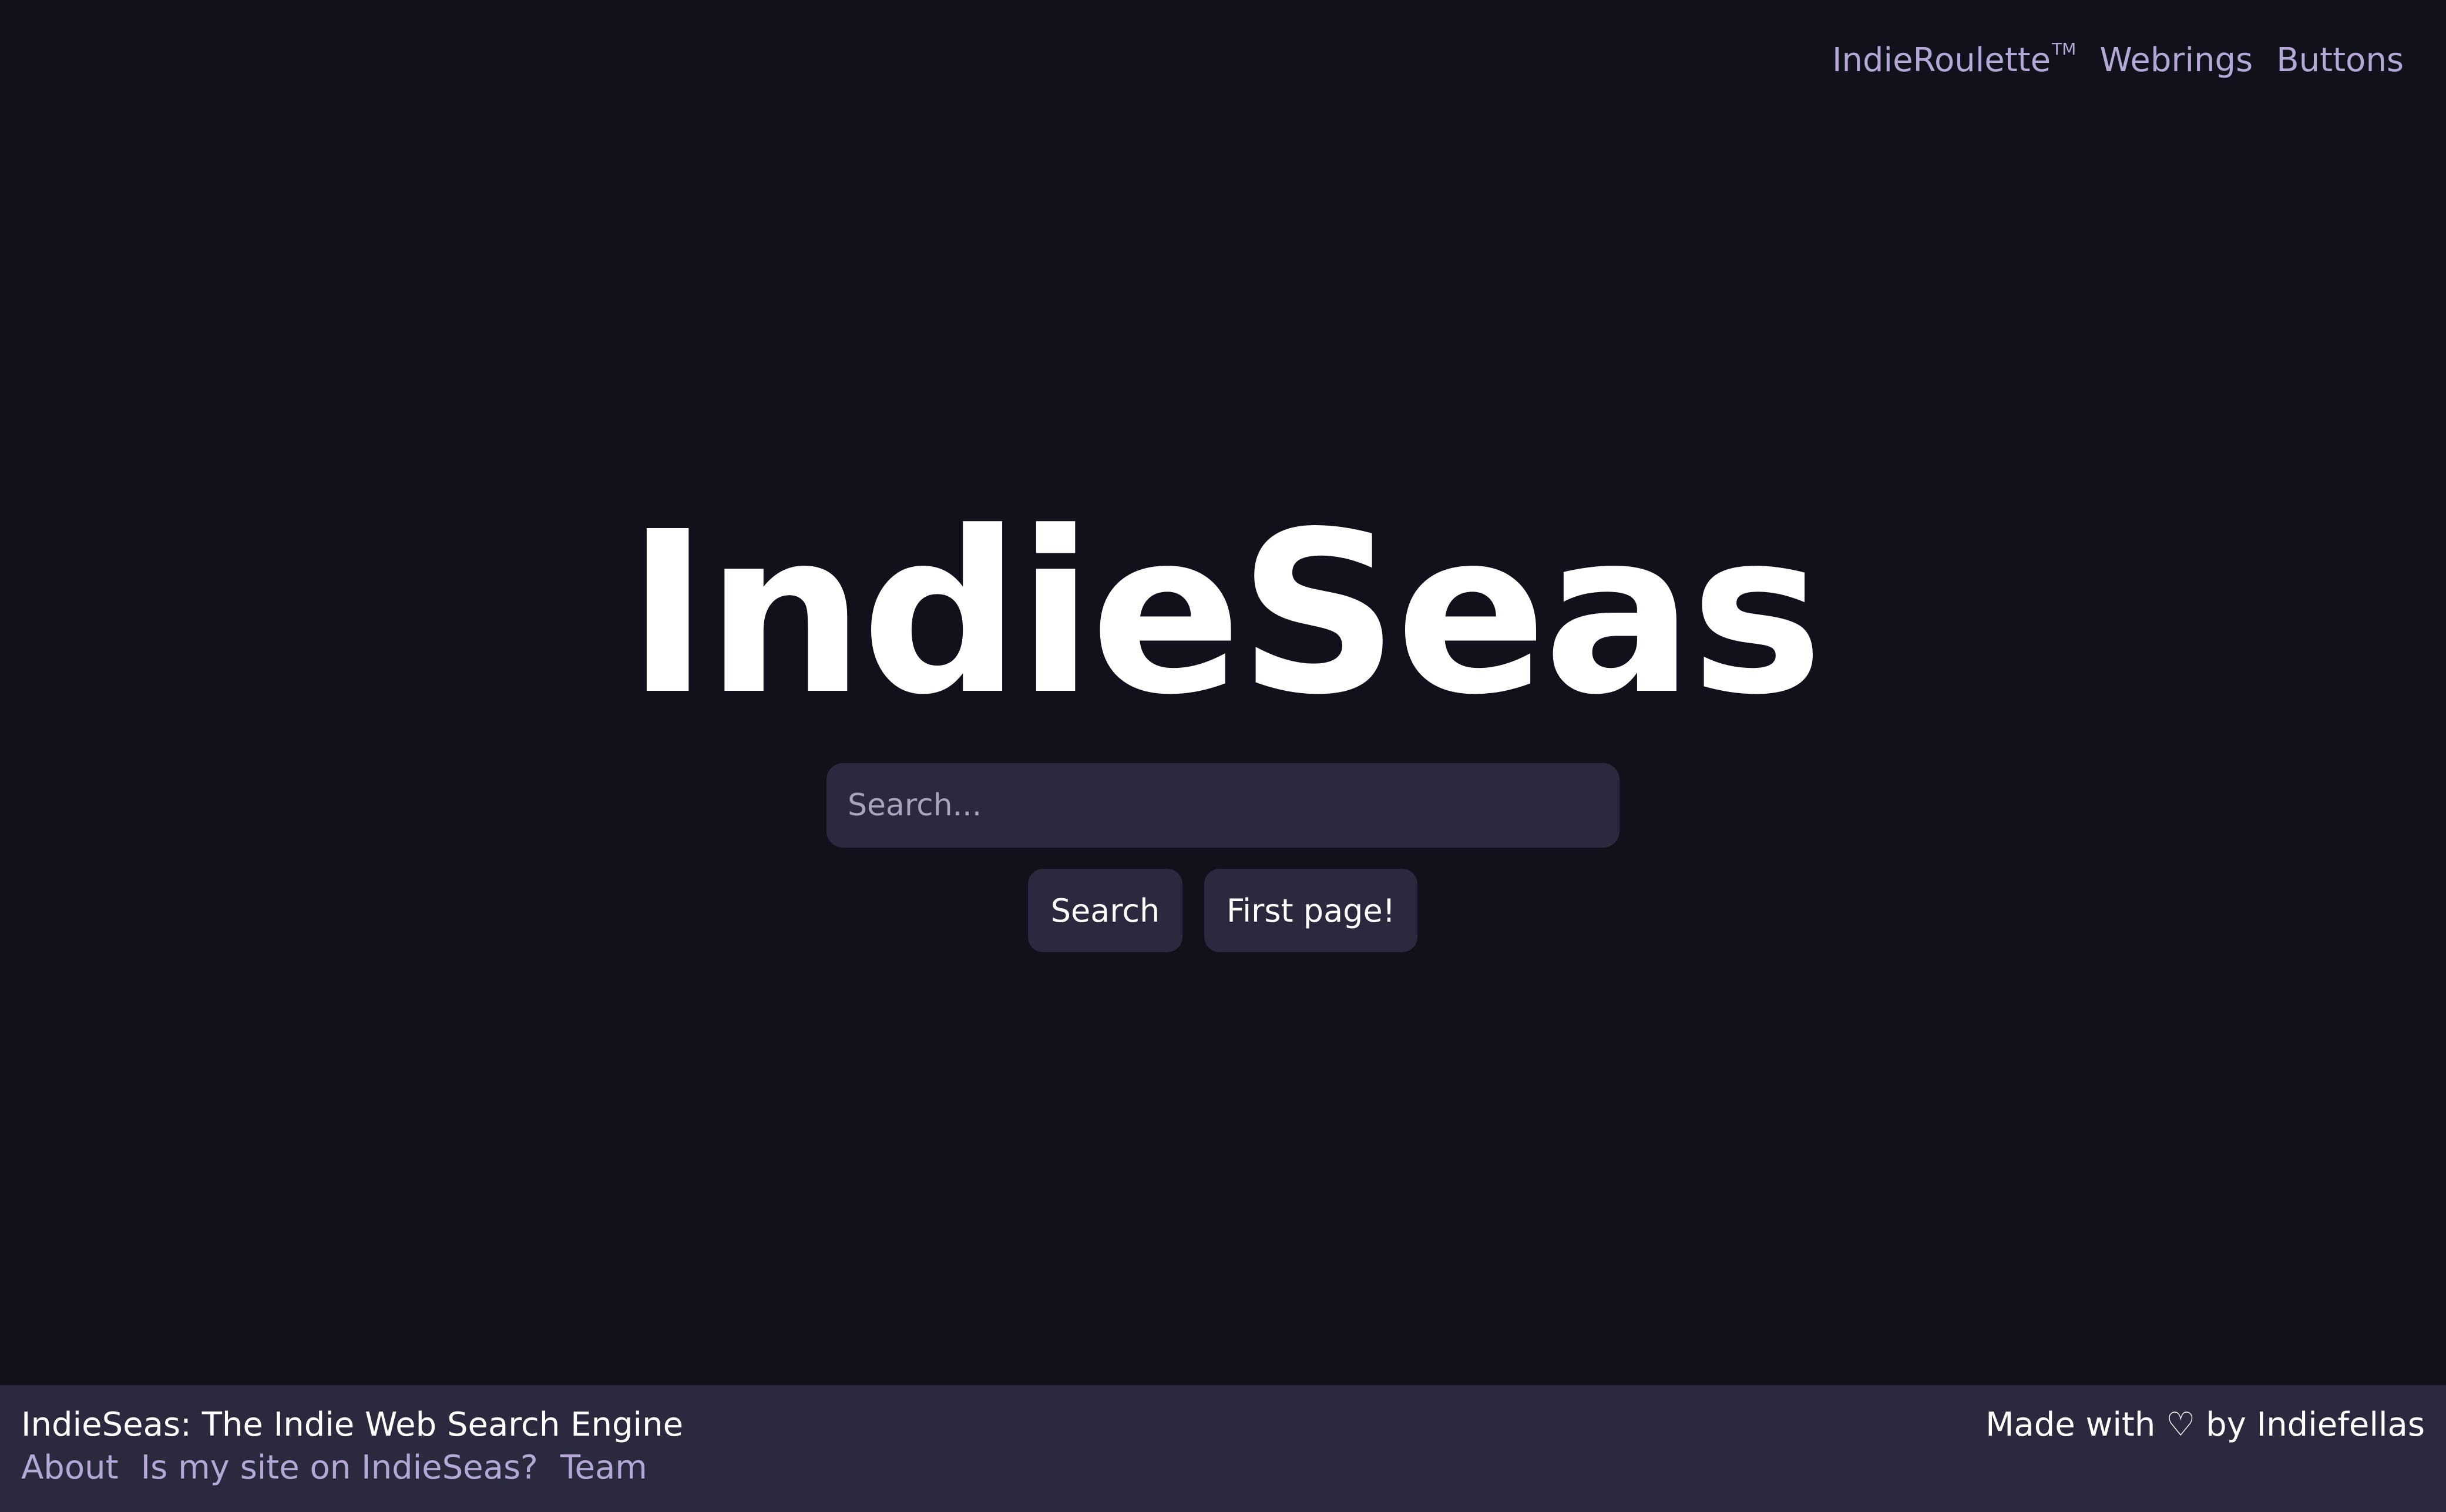  What do you see at coordinates (1225, 613) in the screenshot?
I see `site-logo: IndieSeas` at bounding box center [1225, 613].